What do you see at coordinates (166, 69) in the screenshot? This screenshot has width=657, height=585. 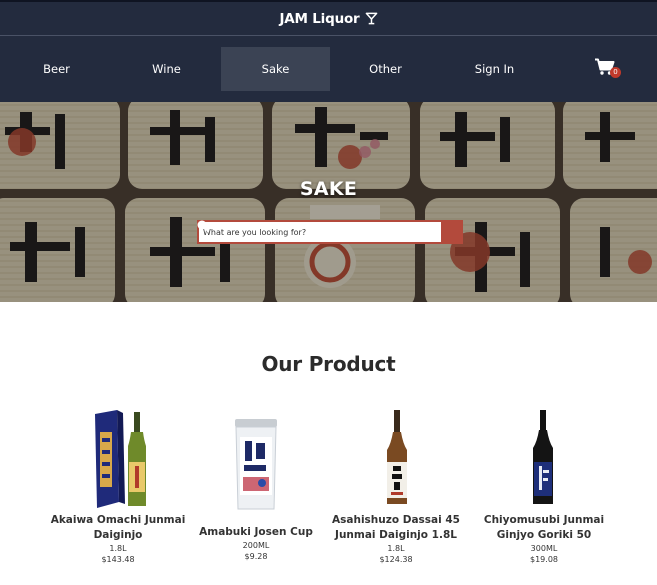 I see `nav-item-wine: Wine` at bounding box center [166, 69].